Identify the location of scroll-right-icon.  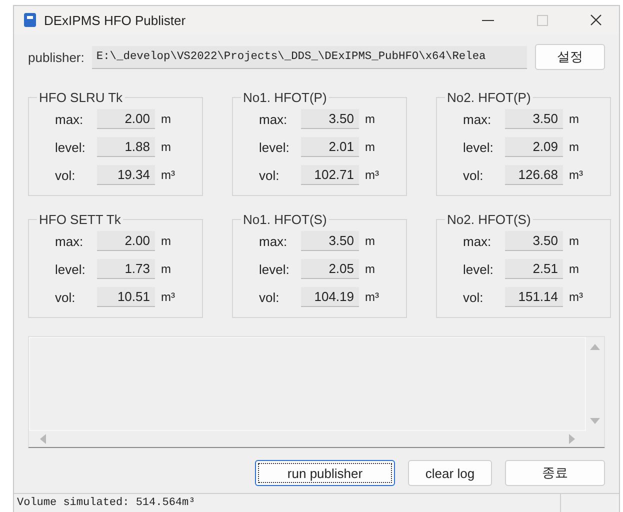
(572, 439).